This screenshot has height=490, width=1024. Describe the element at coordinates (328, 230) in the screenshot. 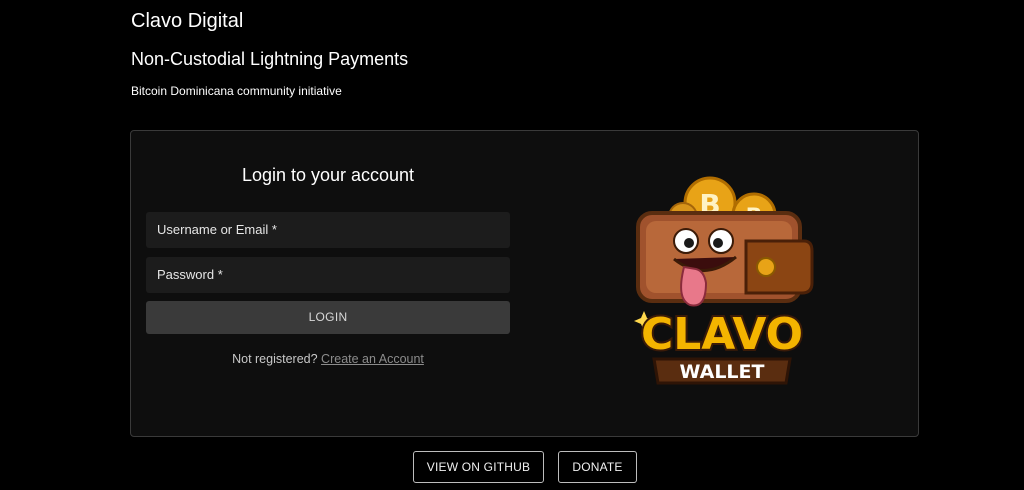

I see `username-field: Username or Email *` at that location.